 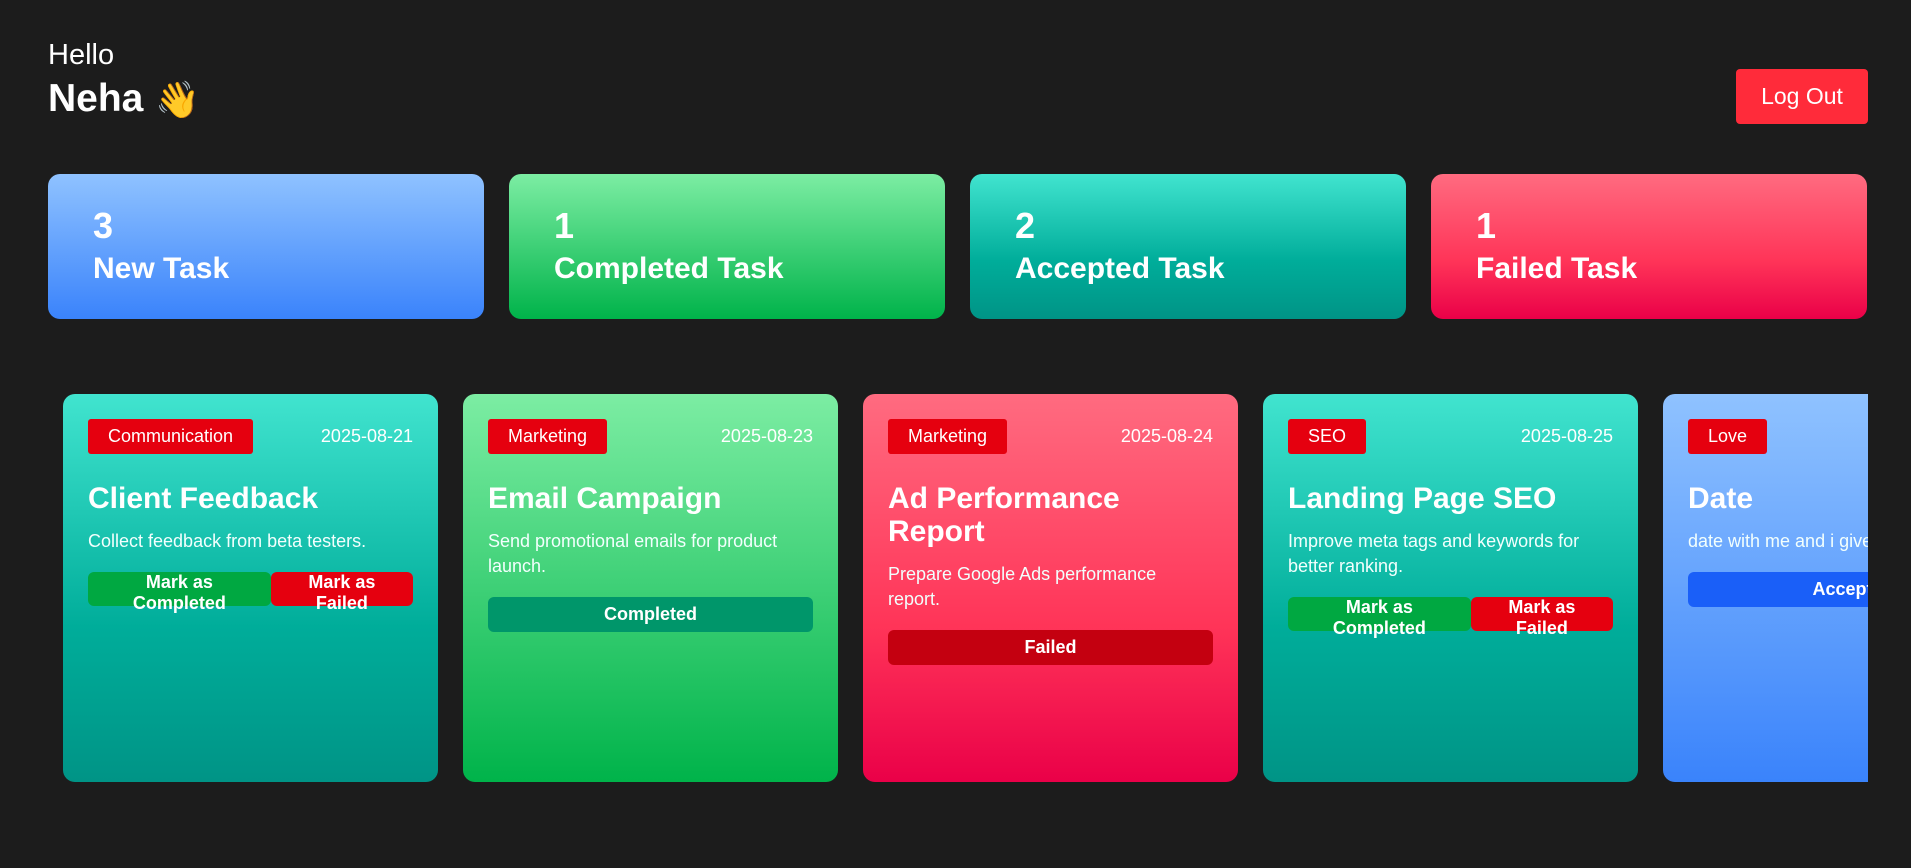 What do you see at coordinates (1450, 436) in the screenshot?
I see `task-card-header: SEO 2025-08-25` at bounding box center [1450, 436].